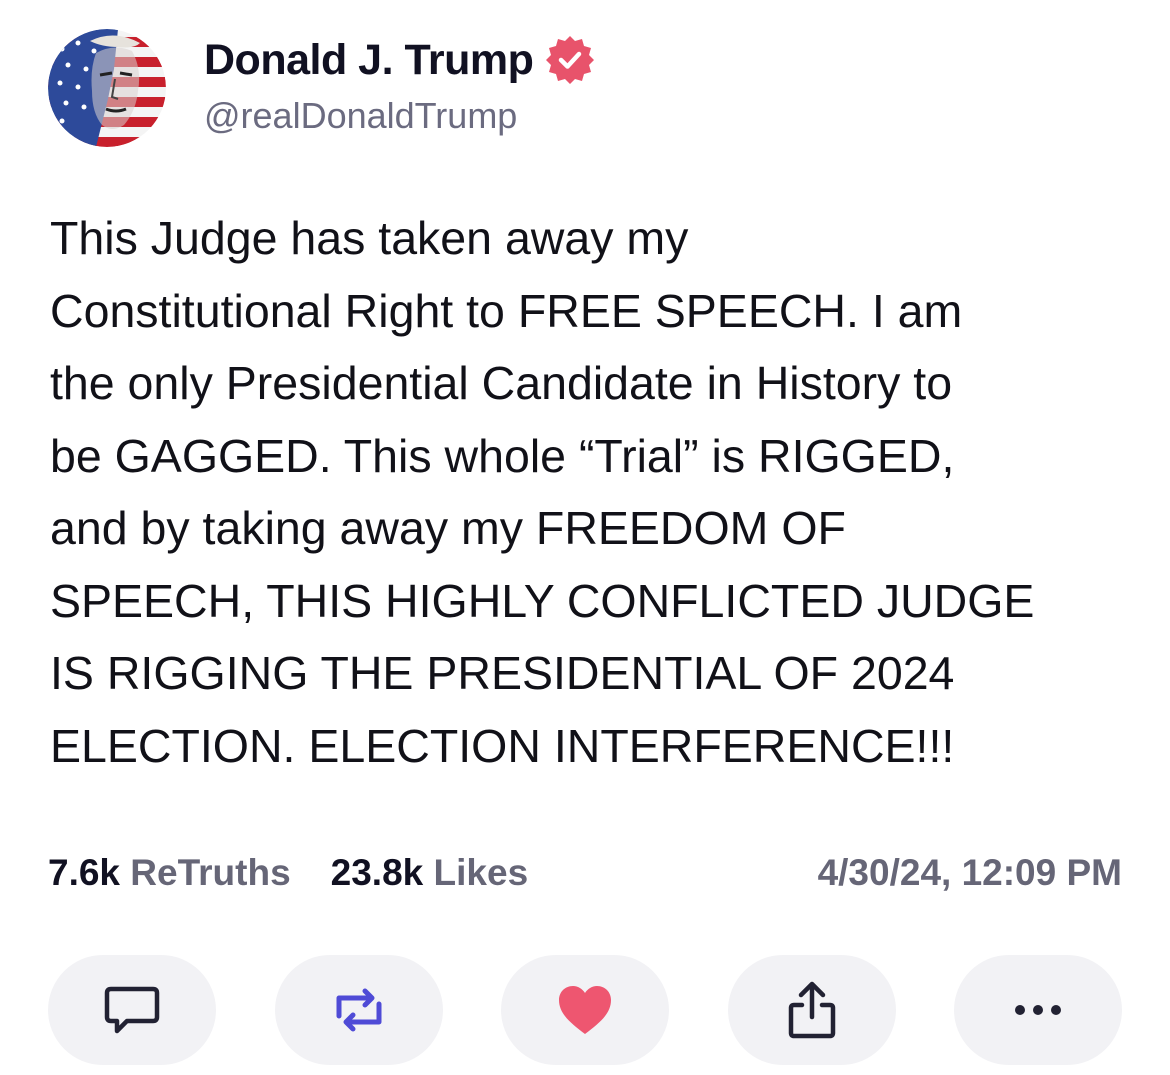 The image size is (1170, 1075). I want to click on post-header: Donald J. Trump @realDonaldTrump, so click(321, 88).